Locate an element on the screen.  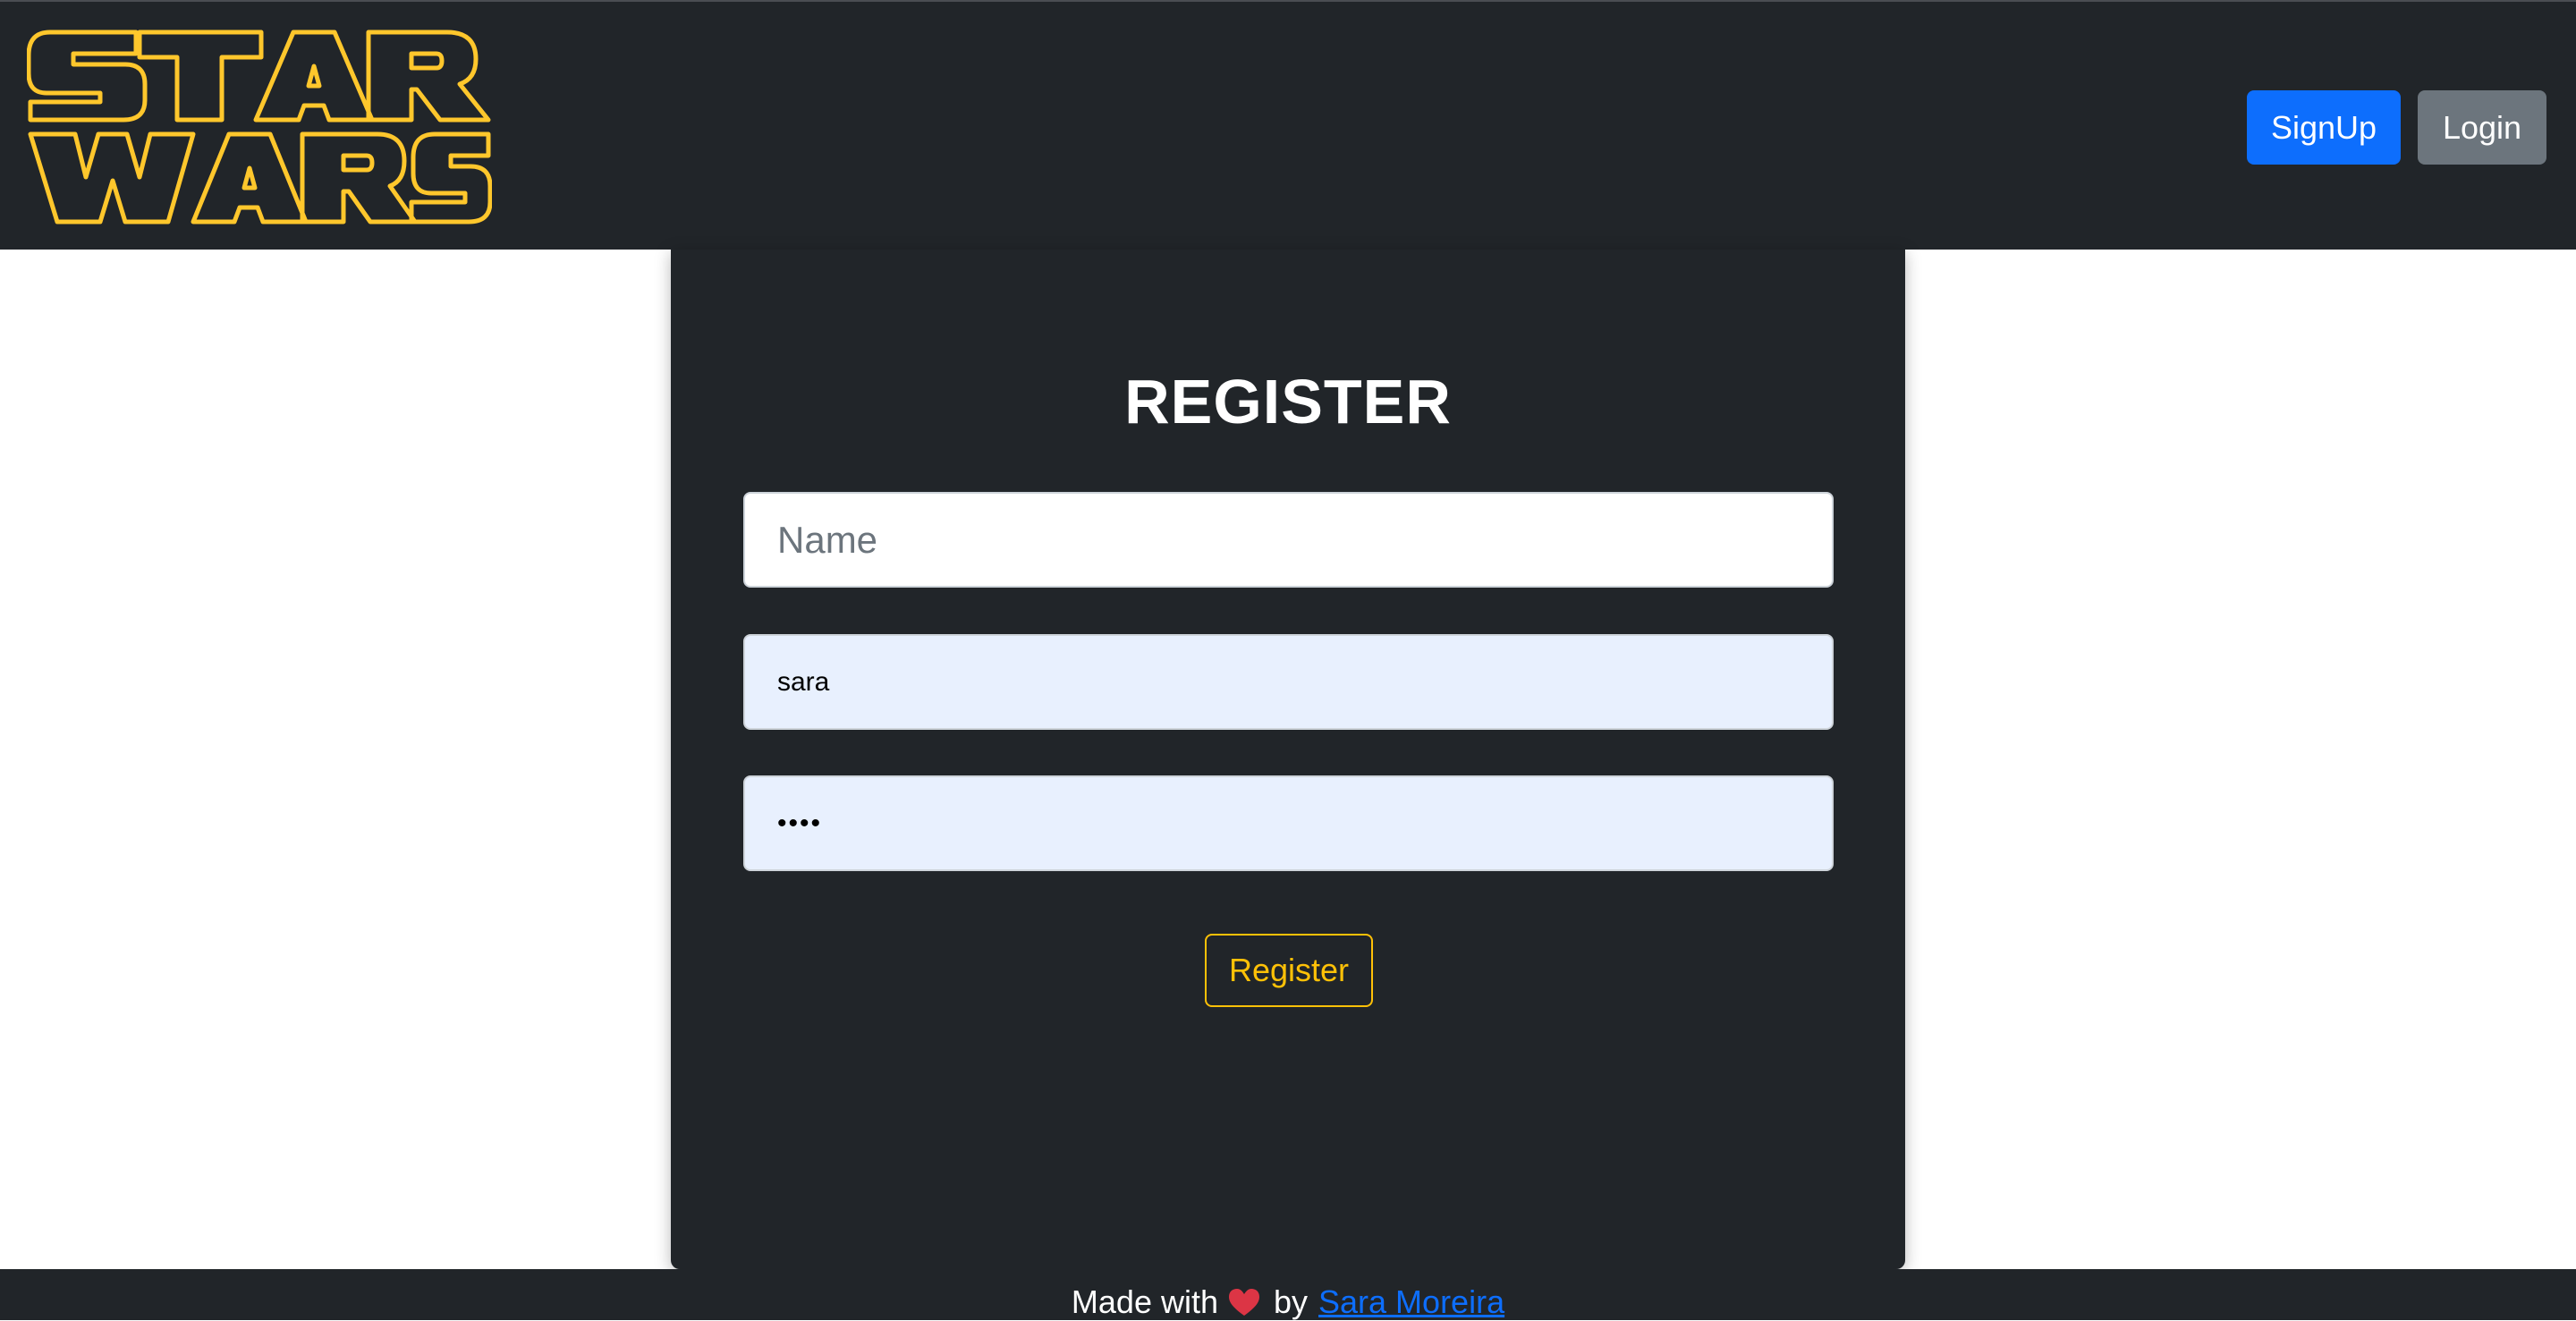
login-button: Login is located at coordinates (2482, 128).